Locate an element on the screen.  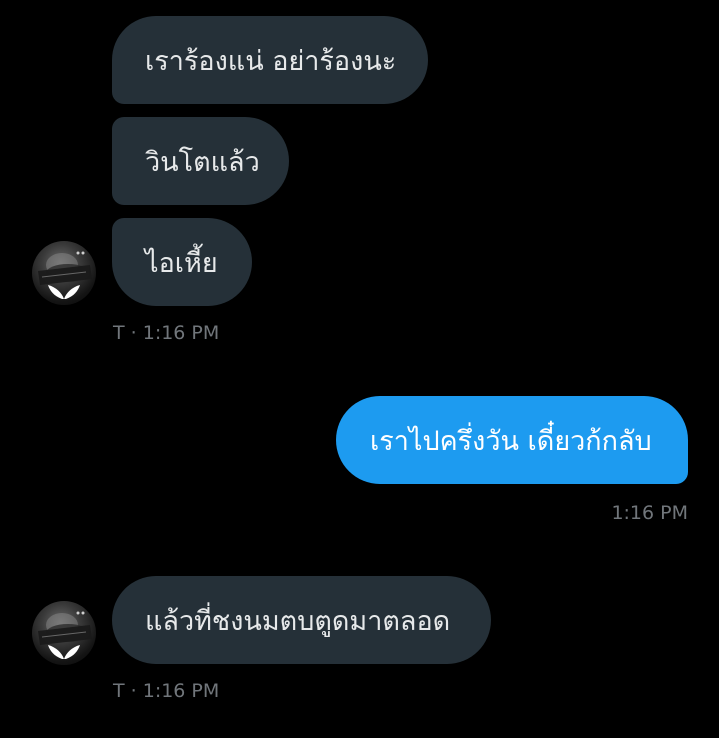
message-text: เราร้องแน่ อย่าร้องนะ is located at coordinates (271, 61).